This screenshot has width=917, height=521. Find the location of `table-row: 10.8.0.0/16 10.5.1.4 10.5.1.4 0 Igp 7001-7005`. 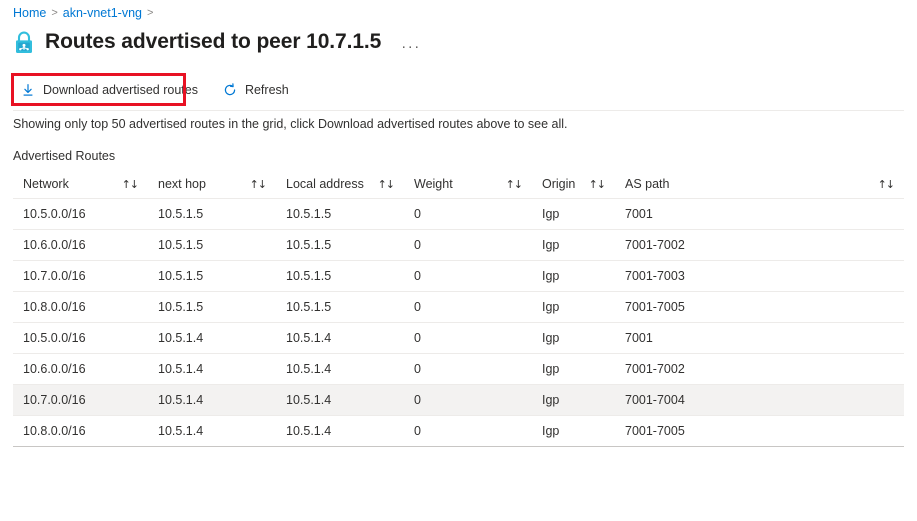

table-row: 10.8.0.0/16 10.5.1.4 10.5.1.4 0 Igp 7001-7005 is located at coordinates (458, 431).